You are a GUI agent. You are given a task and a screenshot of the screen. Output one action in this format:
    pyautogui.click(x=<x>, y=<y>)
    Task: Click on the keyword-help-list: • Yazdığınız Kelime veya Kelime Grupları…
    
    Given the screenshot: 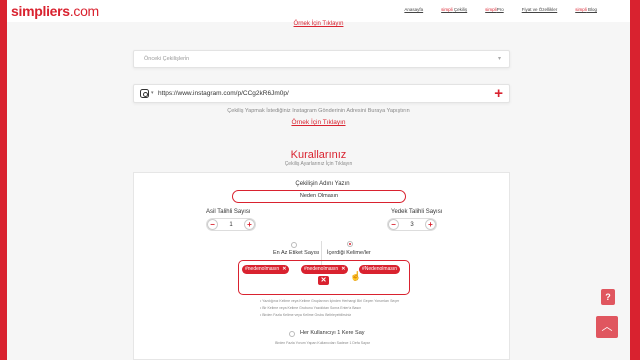 What is the action you would take?
    pyautogui.click(x=329, y=308)
    